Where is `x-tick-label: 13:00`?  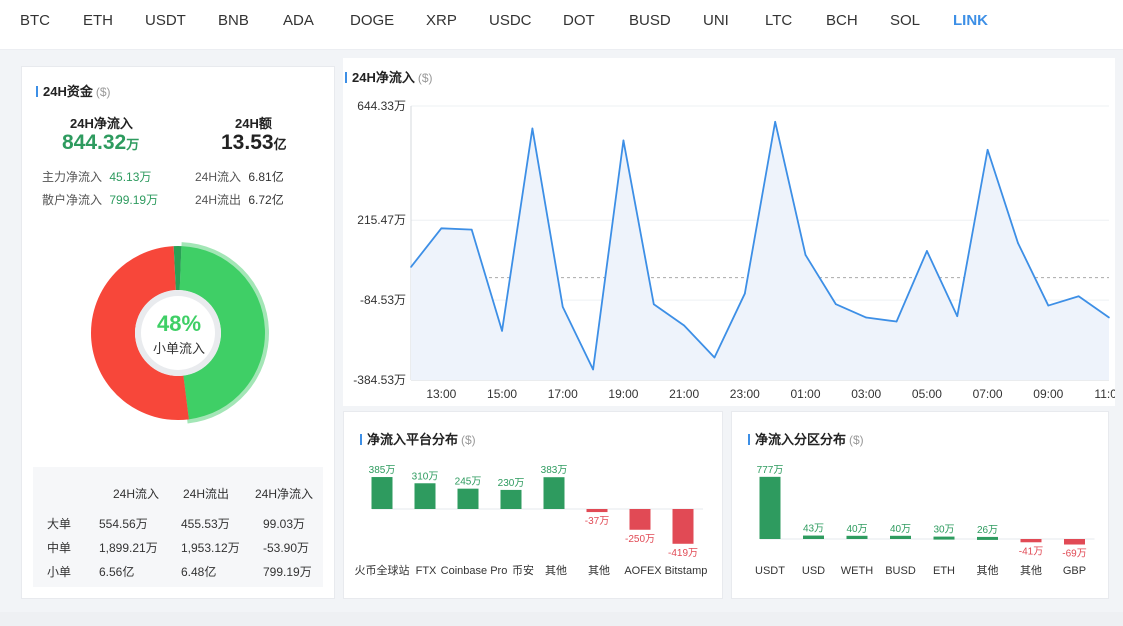 x-tick-label: 13:00 is located at coordinates (441, 394).